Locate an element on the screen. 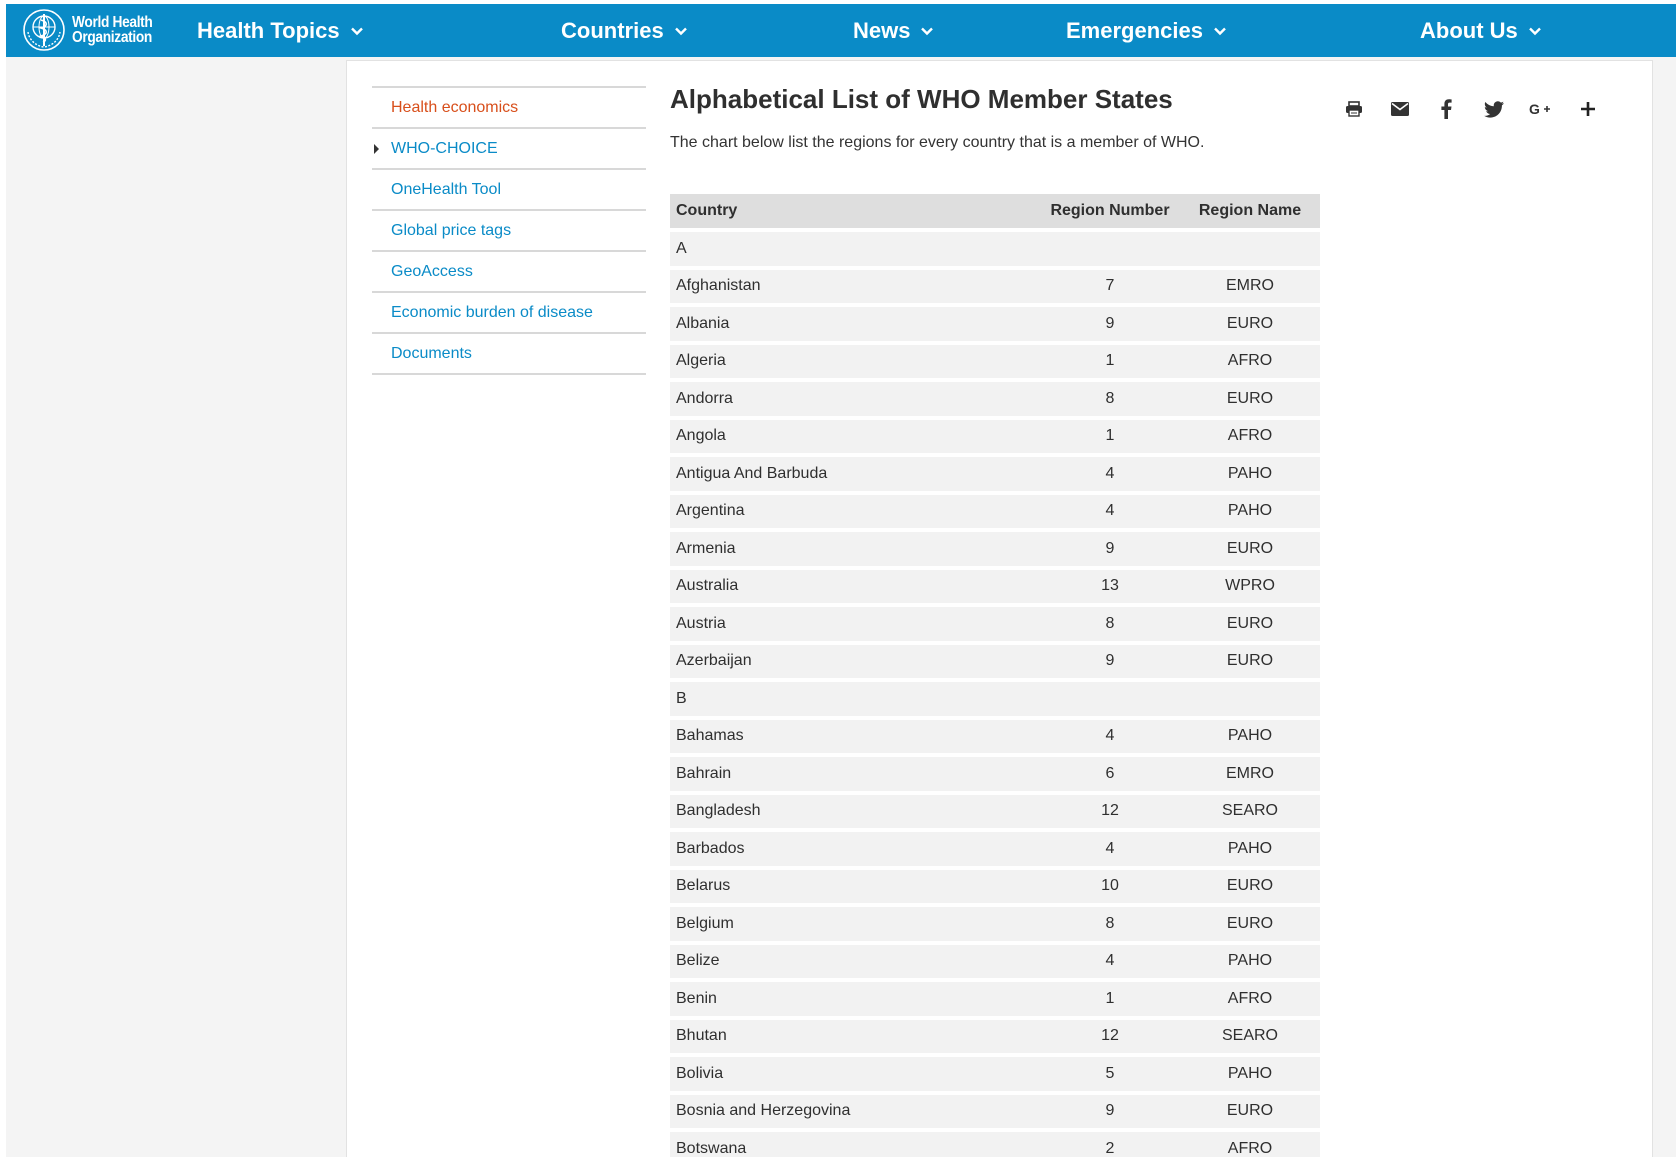 This screenshot has width=1676, height=1157. table-row: Bosnia and Herzegovina 9 EURO is located at coordinates (995, 1111).